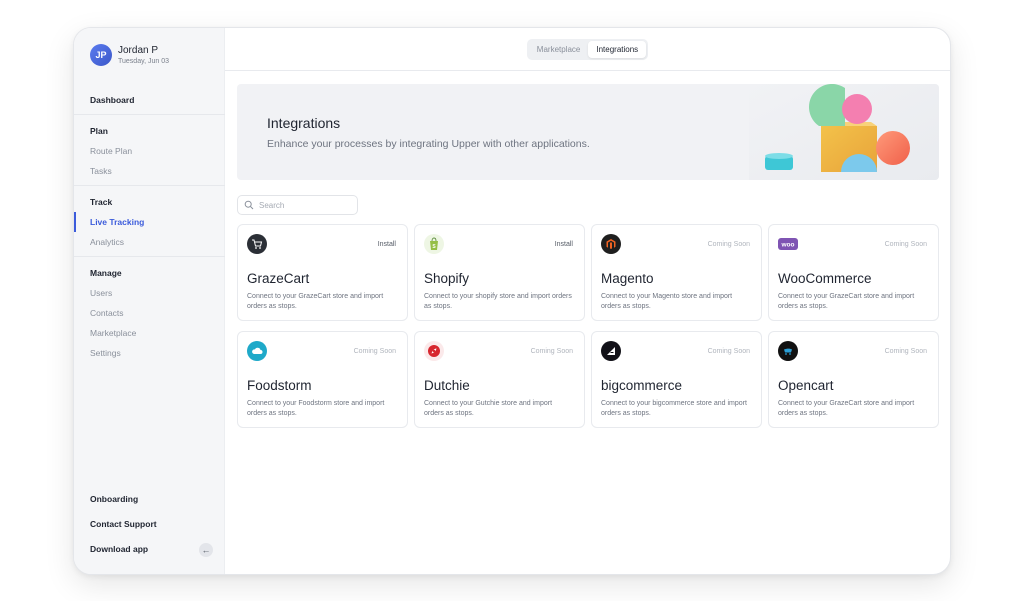 The width and height of the screenshot is (1024, 601). What do you see at coordinates (279, 385) in the screenshot?
I see `integration-name: Foodstorm` at bounding box center [279, 385].